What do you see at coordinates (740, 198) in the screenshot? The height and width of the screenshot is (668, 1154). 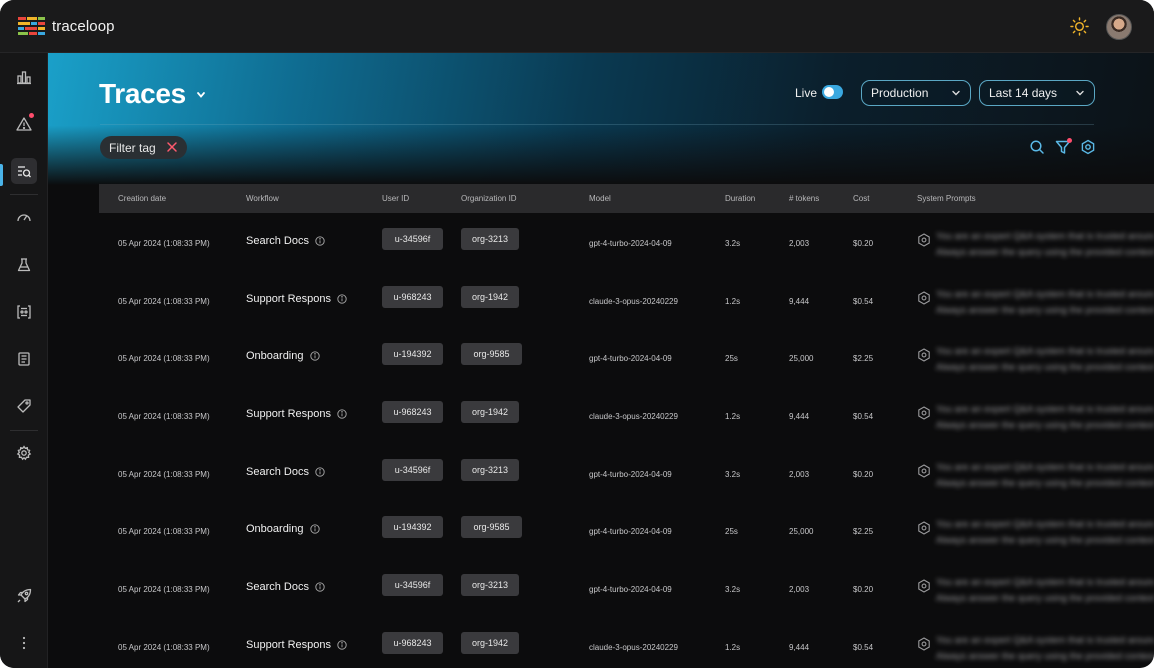 I see `column-header-duration: Duration` at bounding box center [740, 198].